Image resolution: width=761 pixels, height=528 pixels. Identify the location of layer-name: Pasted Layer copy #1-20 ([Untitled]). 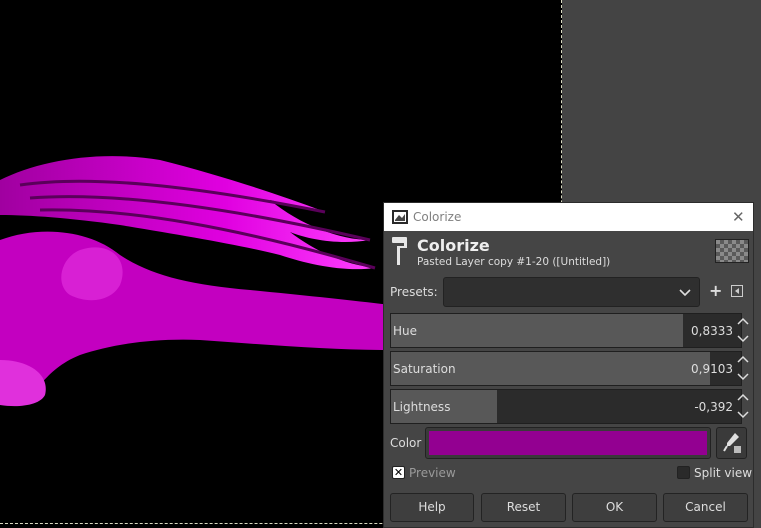
(514, 262).